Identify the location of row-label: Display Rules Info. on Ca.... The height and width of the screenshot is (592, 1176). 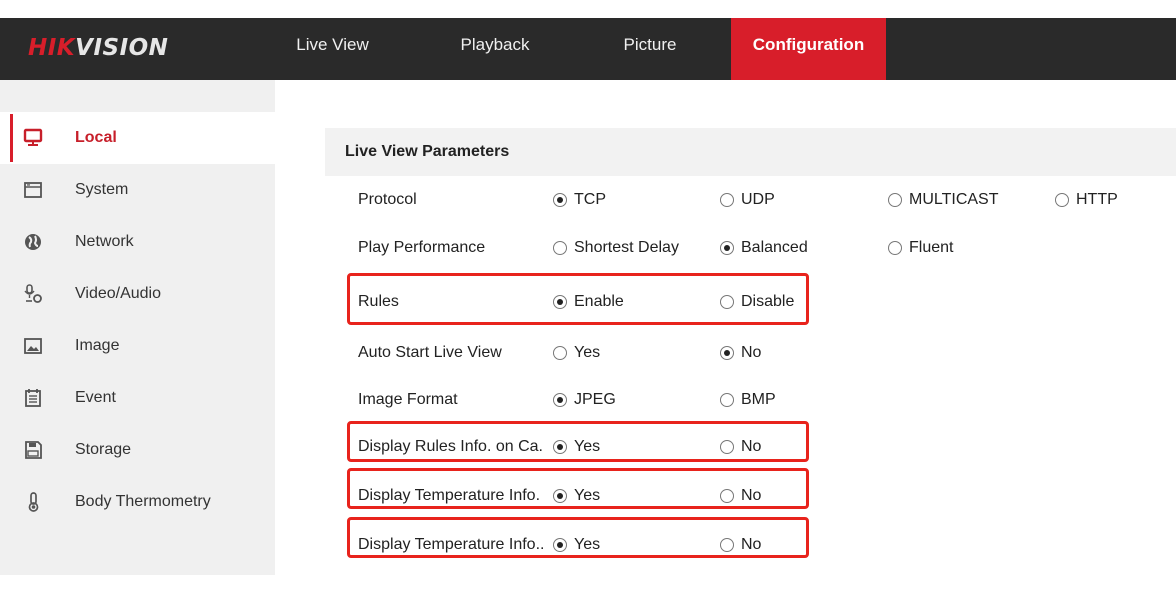
(451, 446).